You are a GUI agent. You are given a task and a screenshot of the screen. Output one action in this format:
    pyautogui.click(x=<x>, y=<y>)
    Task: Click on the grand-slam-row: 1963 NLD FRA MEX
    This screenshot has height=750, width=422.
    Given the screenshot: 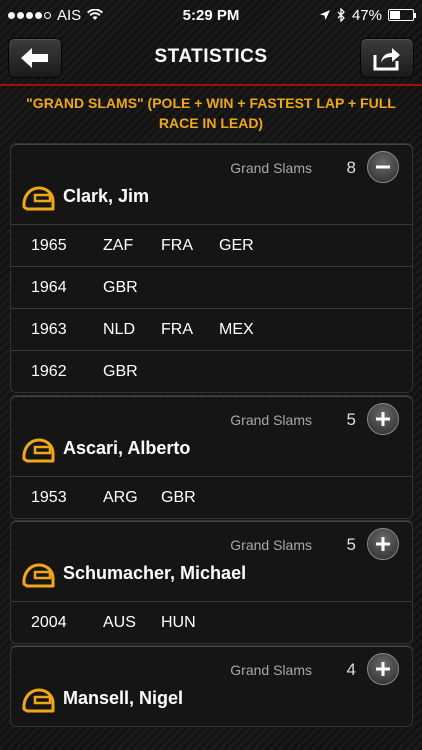 What is the action you would take?
    pyautogui.click(x=211, y=329)
    